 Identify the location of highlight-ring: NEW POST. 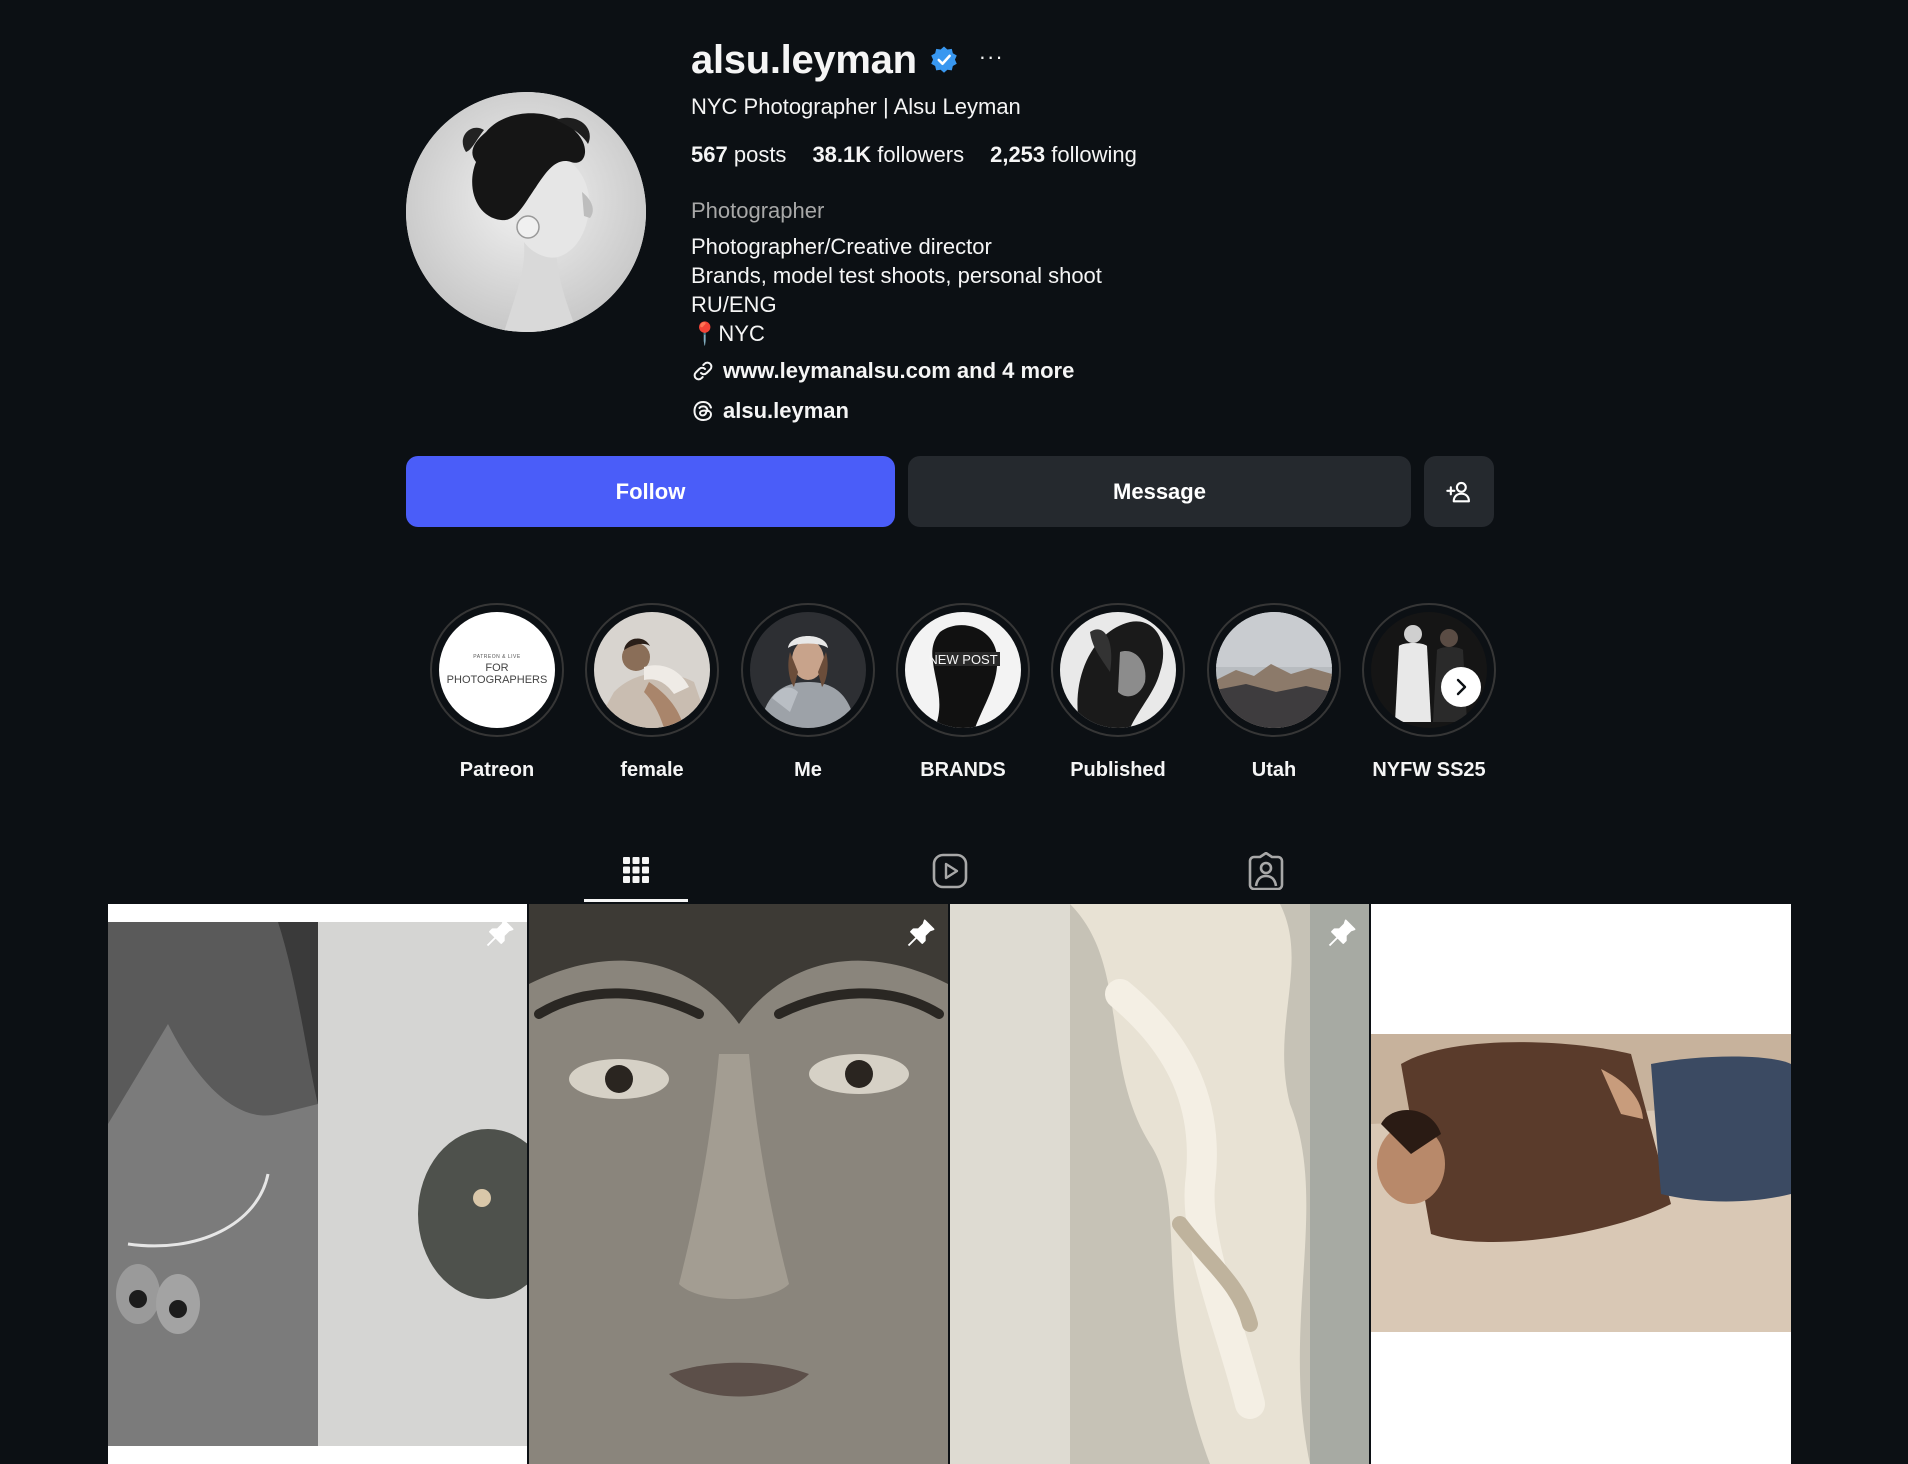
(963, 670).